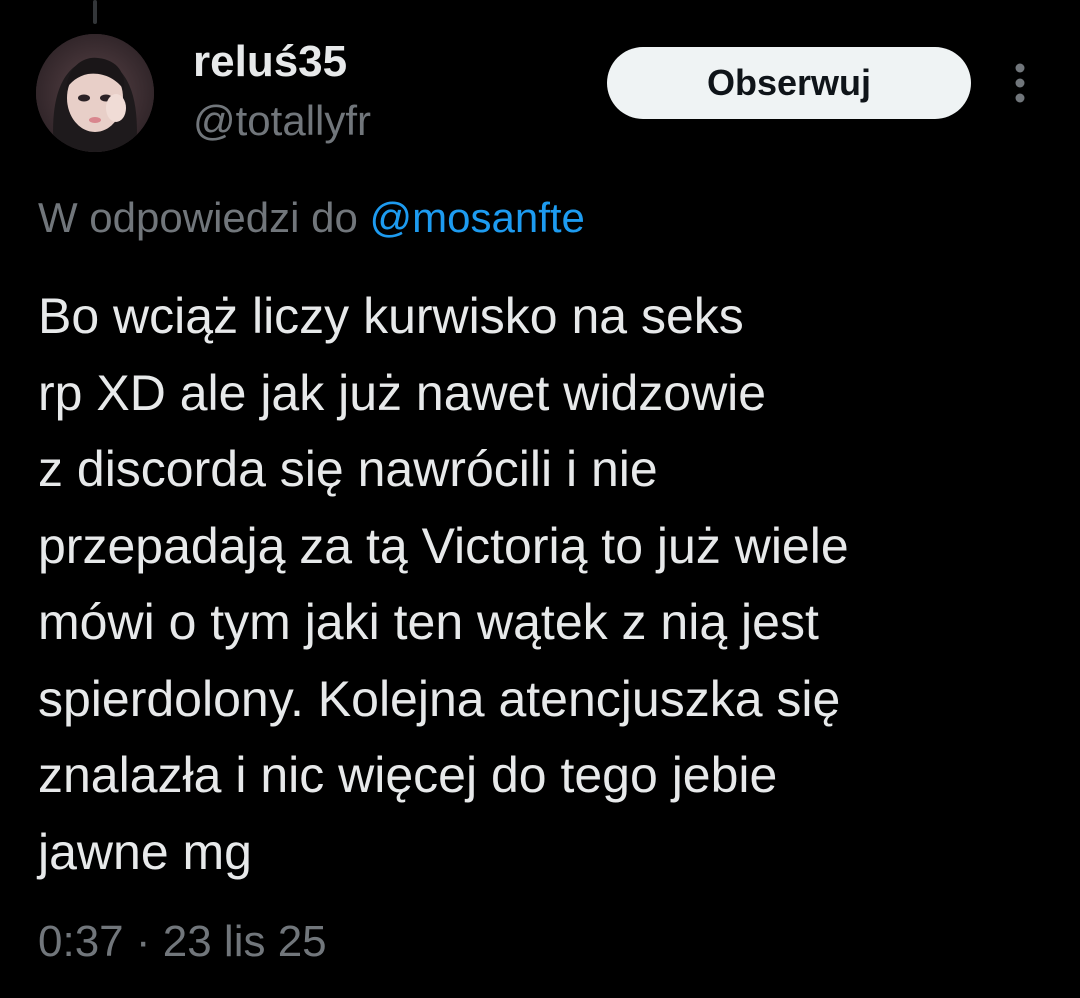  Describe the element at coordinates (81, 941) in the screenshot. I see `tweet-time: 0:37` at that location.